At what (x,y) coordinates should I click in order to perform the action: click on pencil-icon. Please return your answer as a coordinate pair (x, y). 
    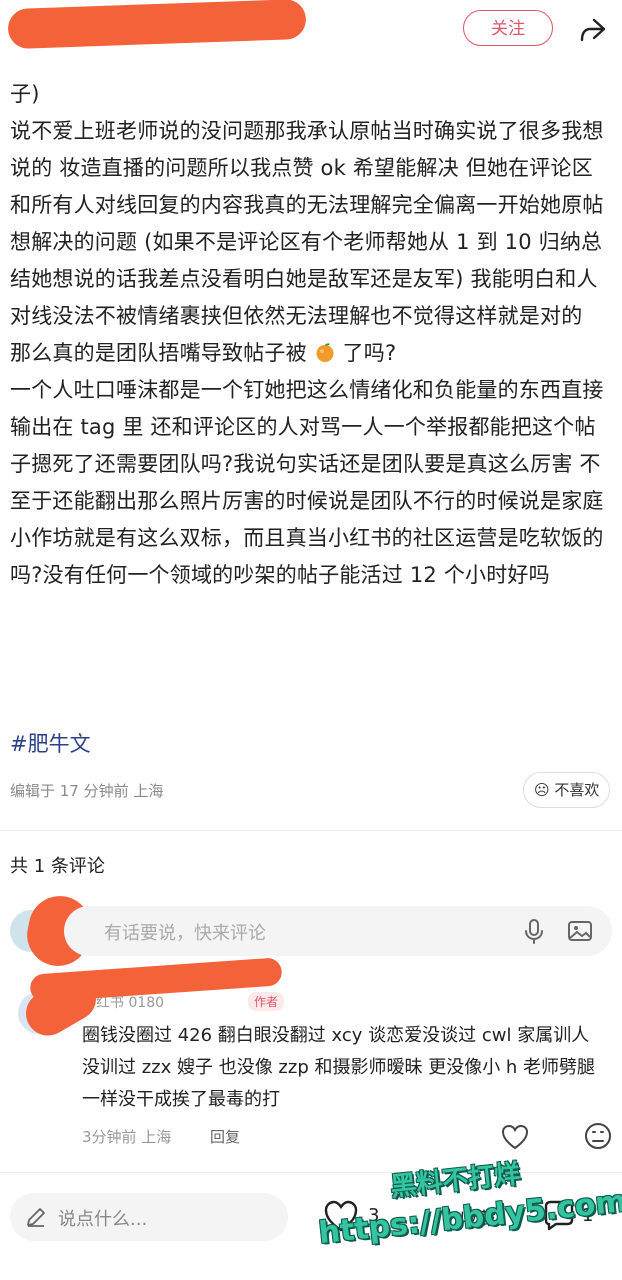
    Looking at the image, I should click on (36, 1217).